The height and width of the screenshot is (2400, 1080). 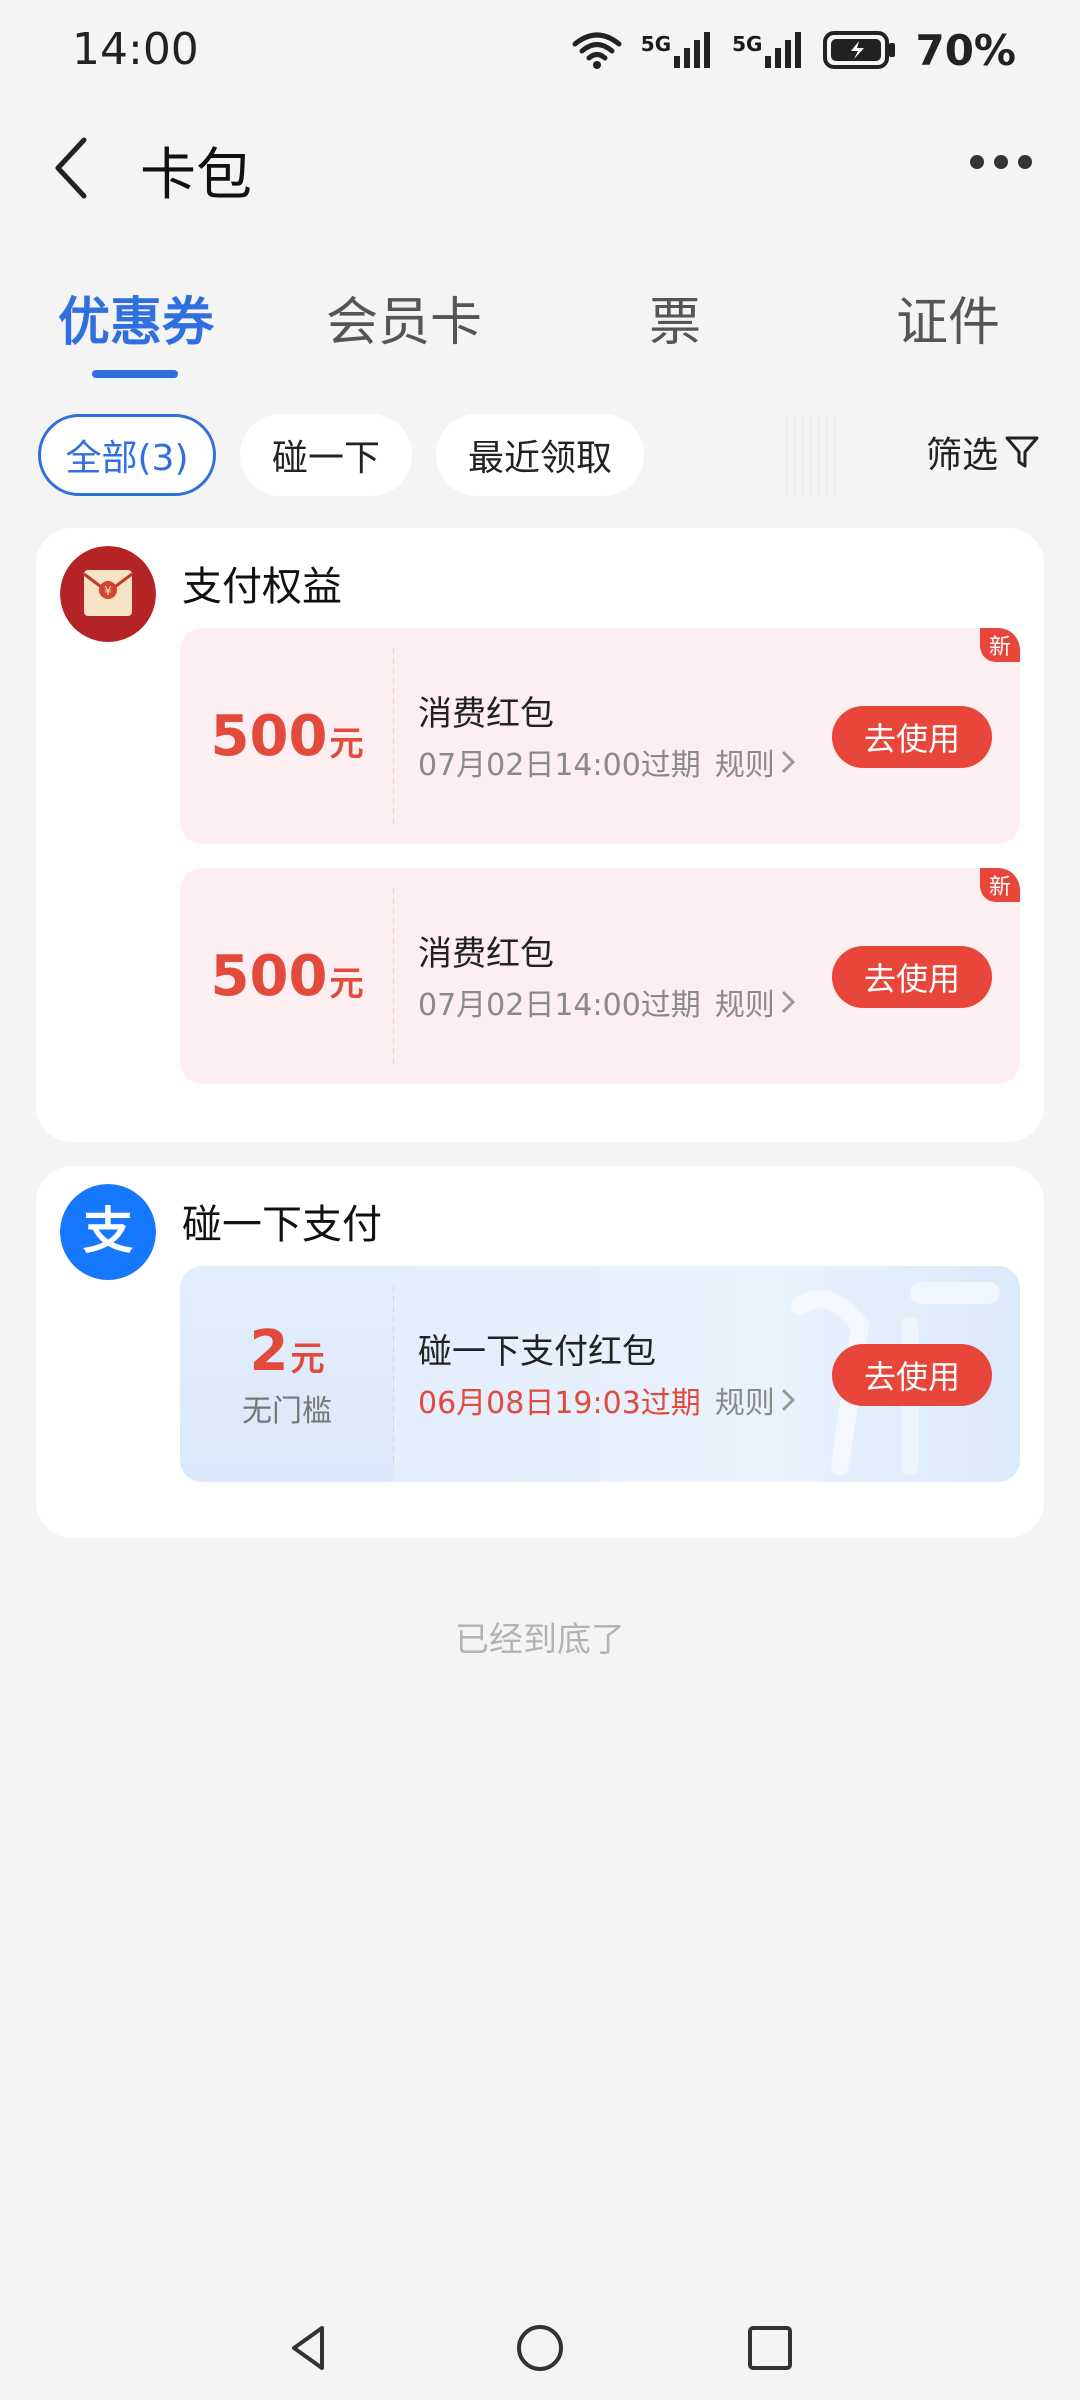 I want to click on funnel-icon, so click(x=1022, y=452).